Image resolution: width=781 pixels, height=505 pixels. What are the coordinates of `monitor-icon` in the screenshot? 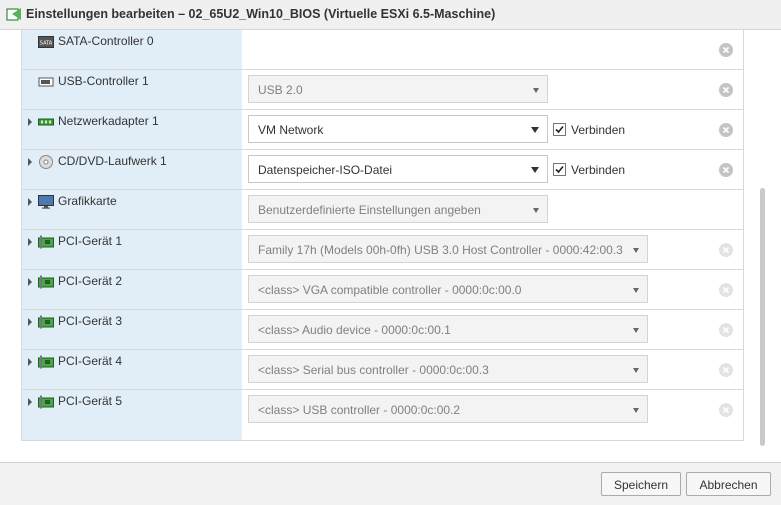 It's located at (46, 202).